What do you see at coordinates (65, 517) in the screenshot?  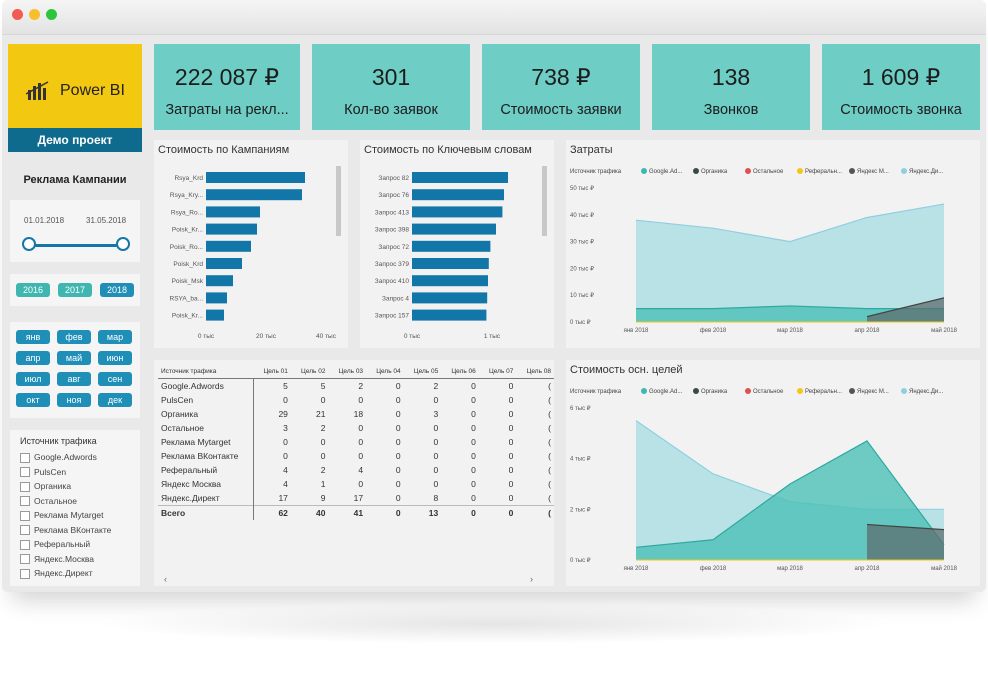 I see `traffic-filter-item: Реклама Mytarget` at bounding box center [65, 517].